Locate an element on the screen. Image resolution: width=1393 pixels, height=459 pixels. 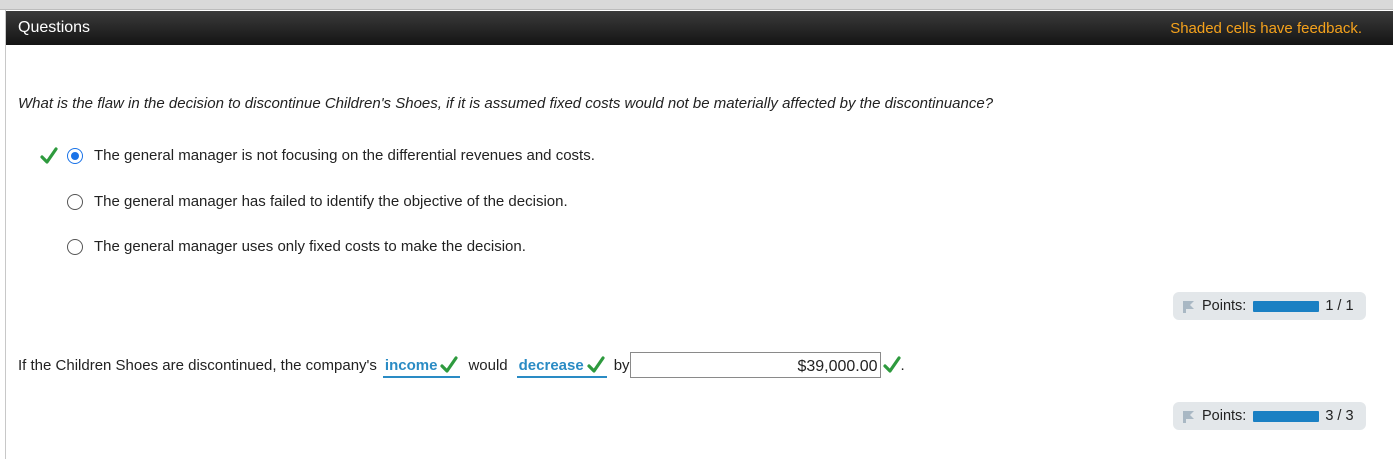
left-divider is located at coordinates (5, 234).